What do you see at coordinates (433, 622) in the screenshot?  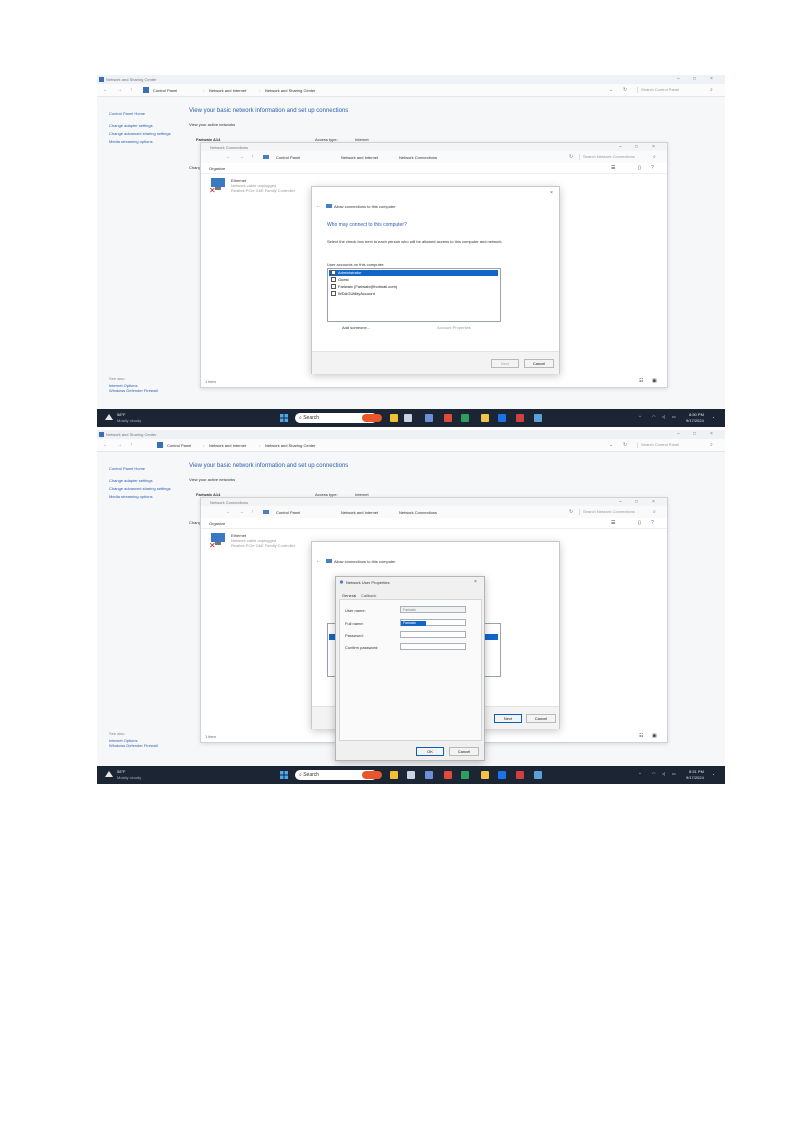 I see `full-name-field: Fariwalx` at bounding box center [433, 622].